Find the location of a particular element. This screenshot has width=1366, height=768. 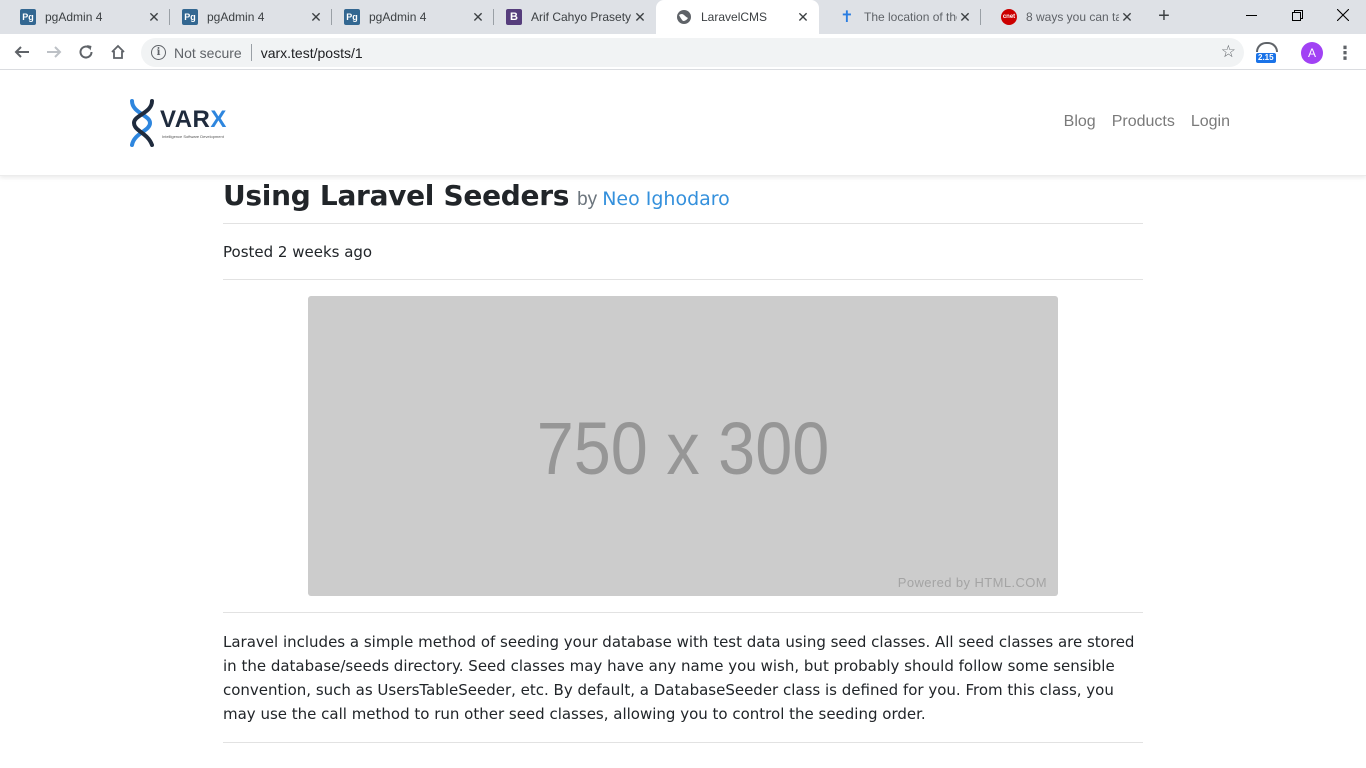

reload-icon is located at coordinates (86, 52).